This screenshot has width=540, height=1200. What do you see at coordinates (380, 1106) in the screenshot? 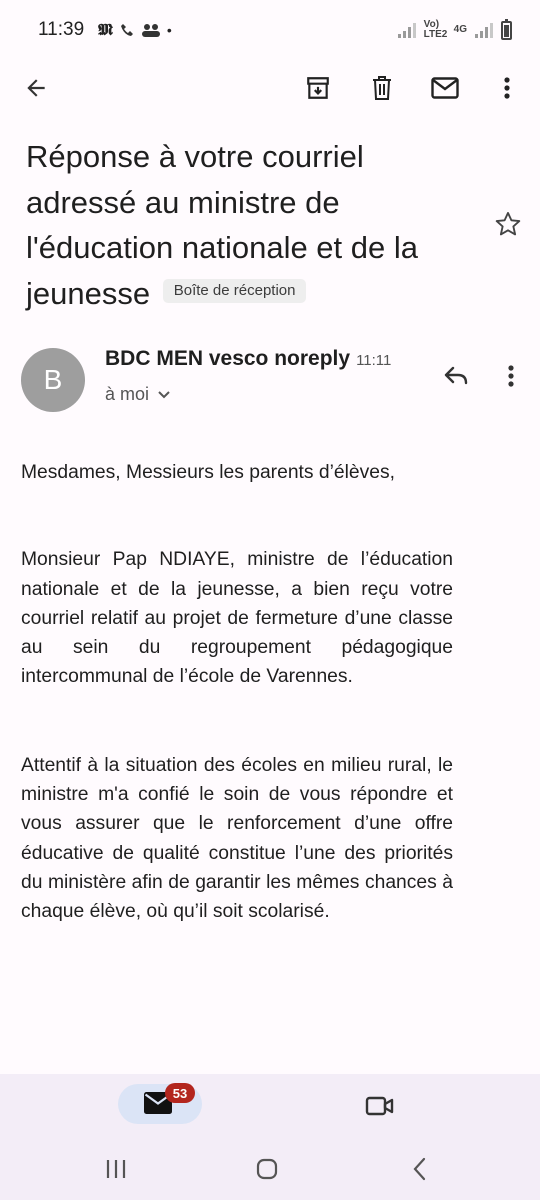
I see `video-icon` at bounding box center [380, 1106].